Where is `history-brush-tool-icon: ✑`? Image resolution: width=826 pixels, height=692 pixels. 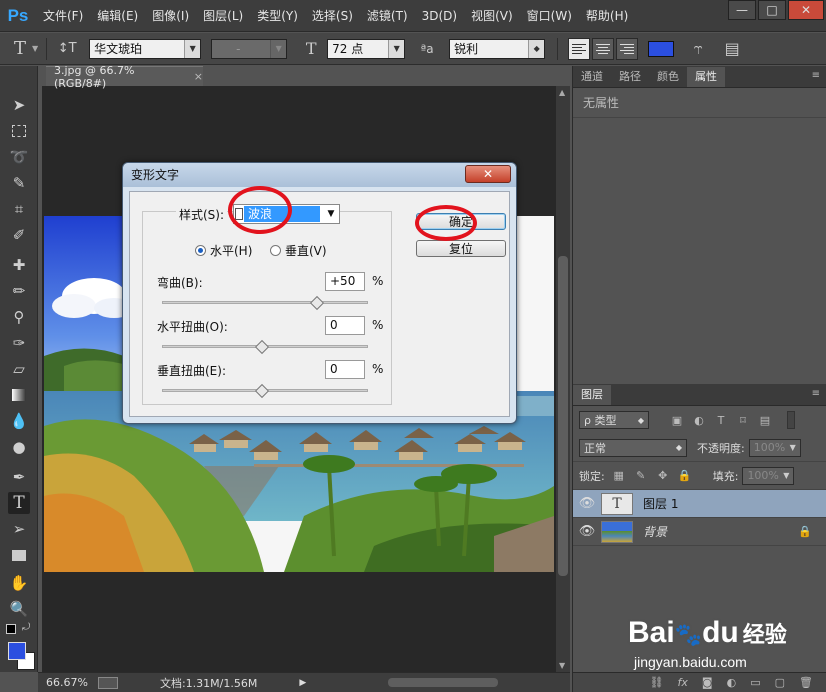
history-brush-tool-icon: ✑ is located at coordinates (19, 343).